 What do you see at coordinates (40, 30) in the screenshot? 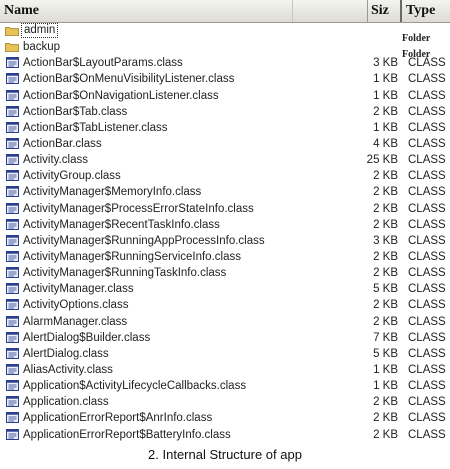
I see `file-name: admin` at bounding box center [40, 30].